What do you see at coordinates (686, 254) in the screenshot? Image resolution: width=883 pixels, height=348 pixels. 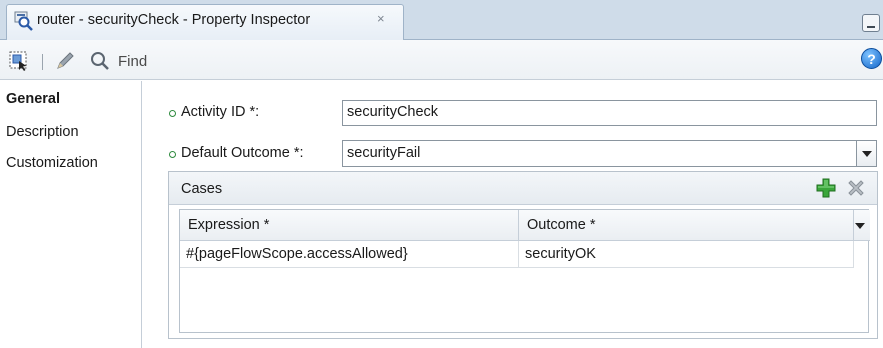 I see `table-cell-outcome: securityOK` at bounding box center [686, 254].